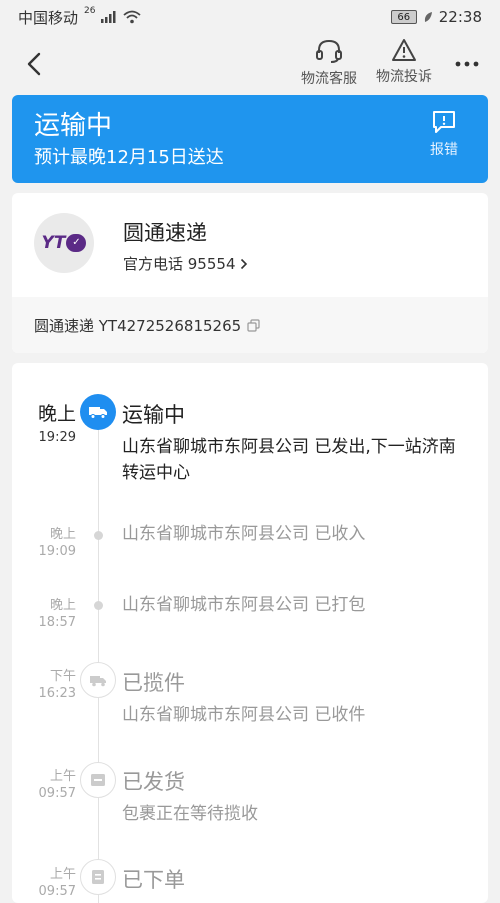 The height and width of the screenshot is (903, 500). Describe the element at coordinates (179, 264) in the screenshot. I see `courier-phone-text: 官方电话 95554` at that location.